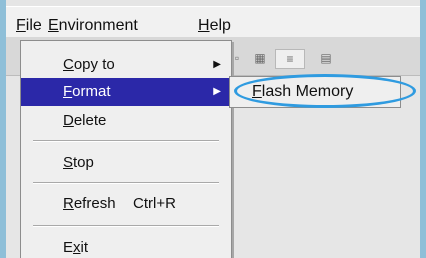 This screenshot has height=258, width=426. Describe the element at coordinates (326, 58) in the screenshot. I see `toolbar-grid-icon: ▤` at that location.